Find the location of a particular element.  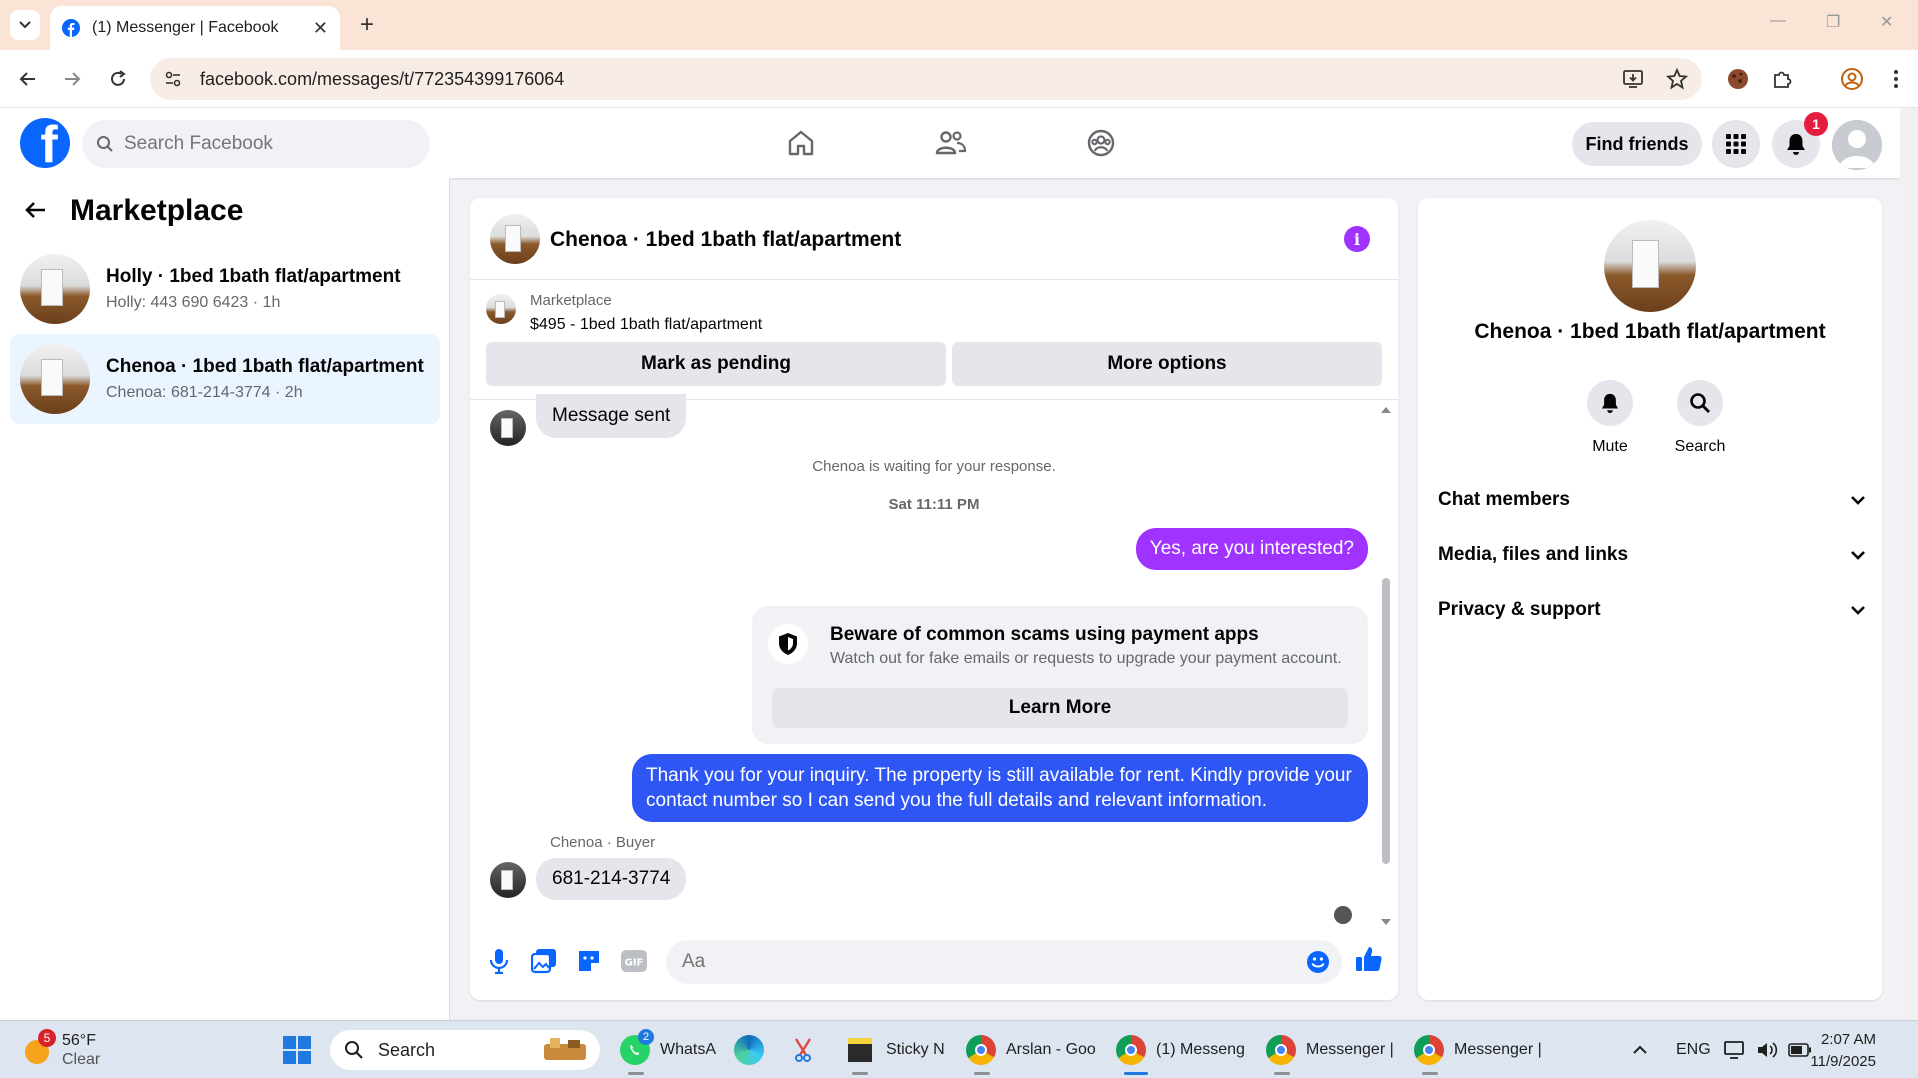

bookmark-star-icon is located at coordinates (1677, 79).